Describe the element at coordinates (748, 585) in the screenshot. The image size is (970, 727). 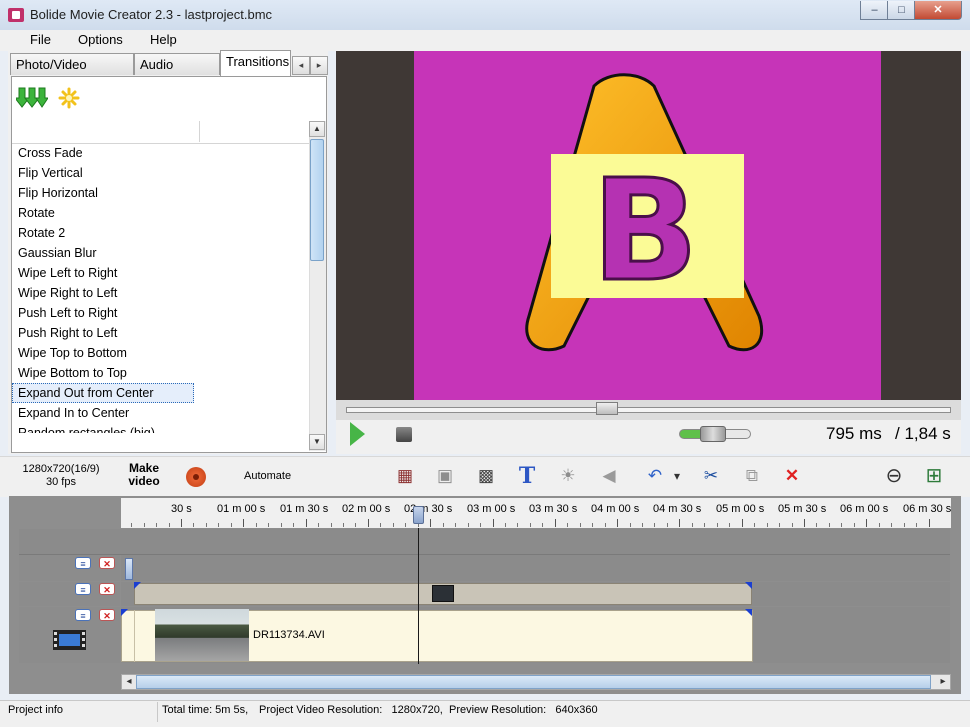
I see `clip-end-marker` at that location.